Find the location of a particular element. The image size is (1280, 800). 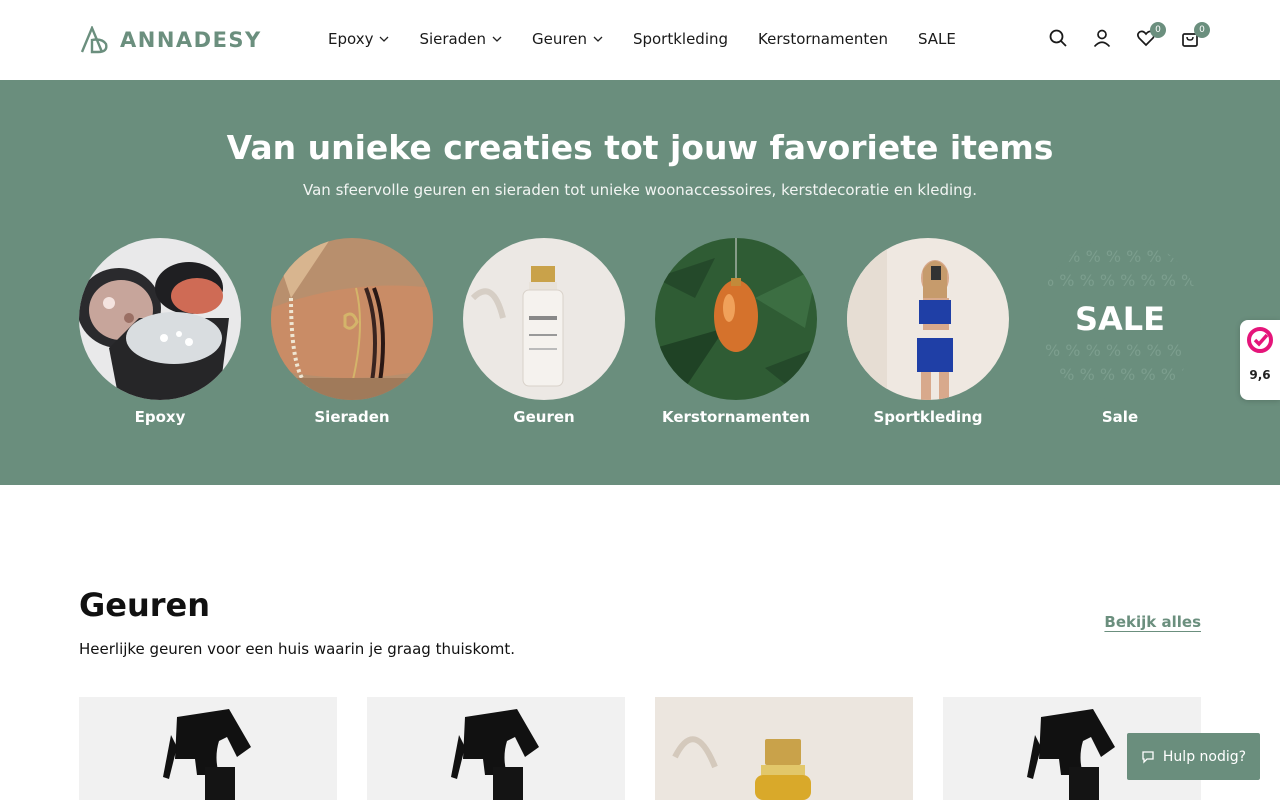

search-button is located at coordinates (1058, 39).